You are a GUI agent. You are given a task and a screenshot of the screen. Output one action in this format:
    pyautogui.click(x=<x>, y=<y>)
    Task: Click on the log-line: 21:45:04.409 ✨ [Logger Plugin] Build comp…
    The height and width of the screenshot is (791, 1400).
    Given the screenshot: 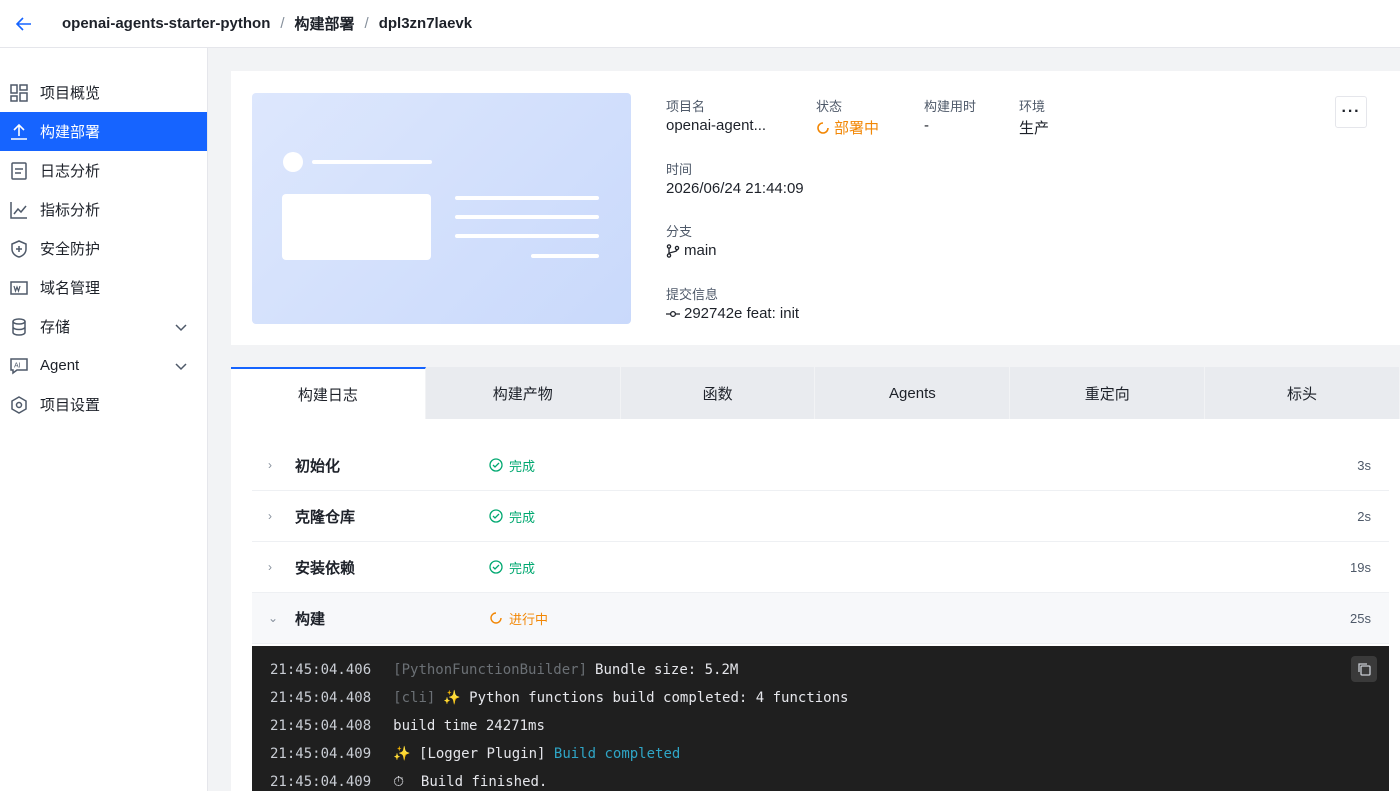 What is the action you would take?
    pyautogui.click(x=820, y=754)
    